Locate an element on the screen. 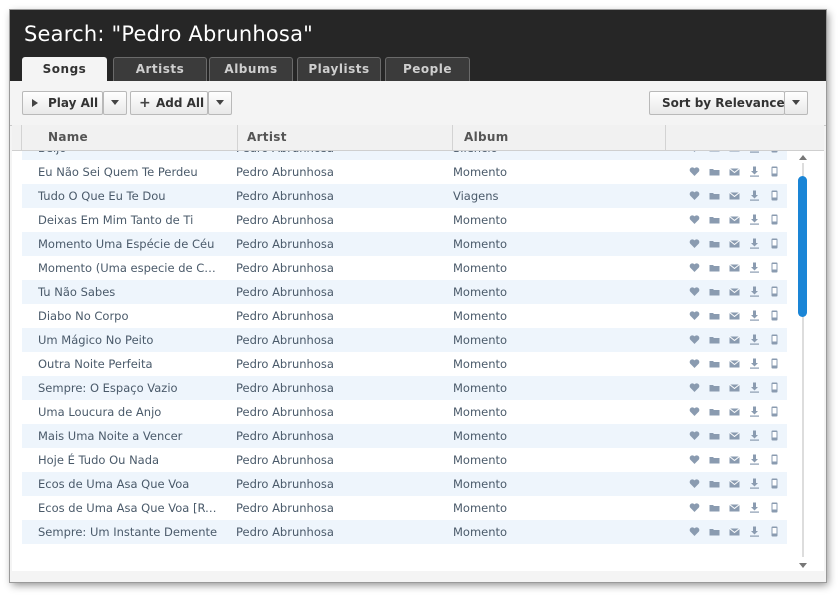 The image size is (840, 601). song-name-cell: Tu Não Sabes is located at coordinates (129, 292).